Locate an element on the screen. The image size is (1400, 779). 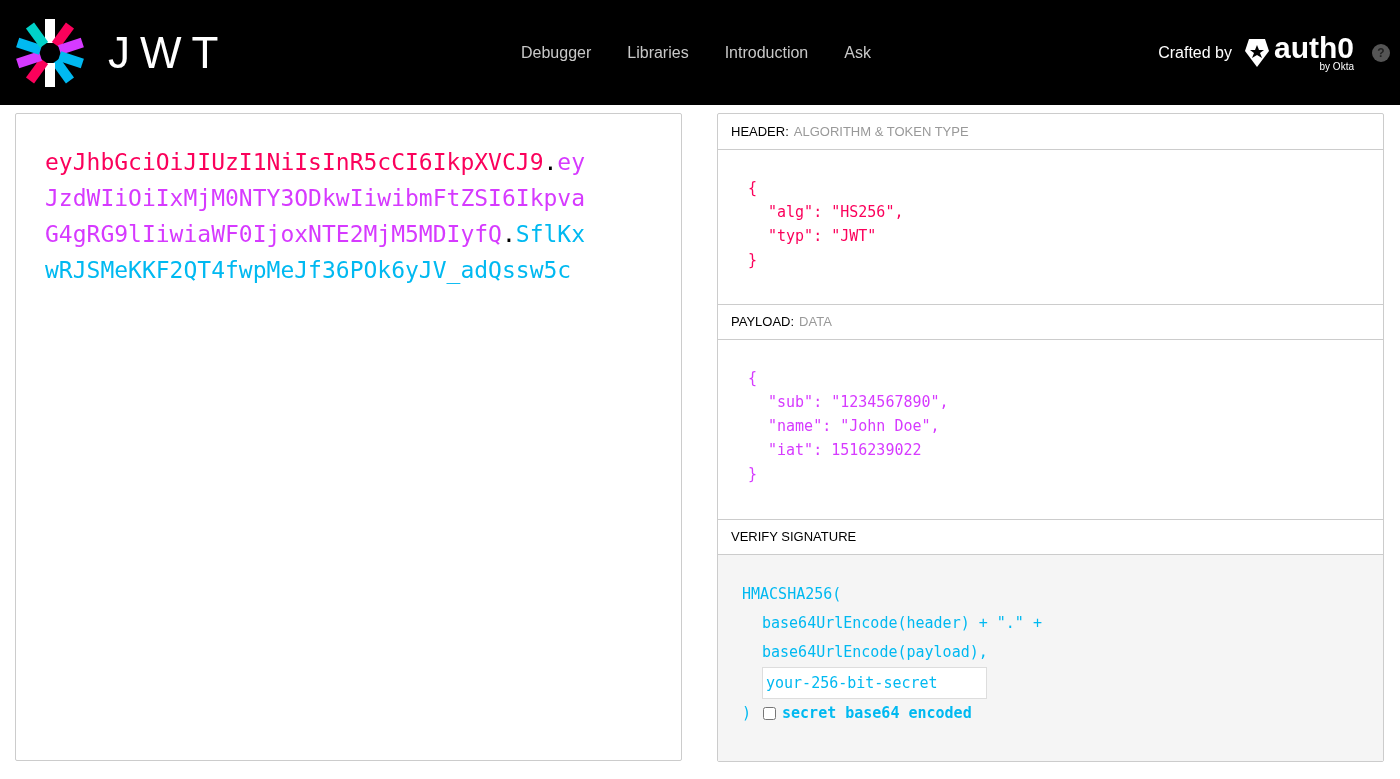
logo-starburst-icon is located at coordinates (50, 52).